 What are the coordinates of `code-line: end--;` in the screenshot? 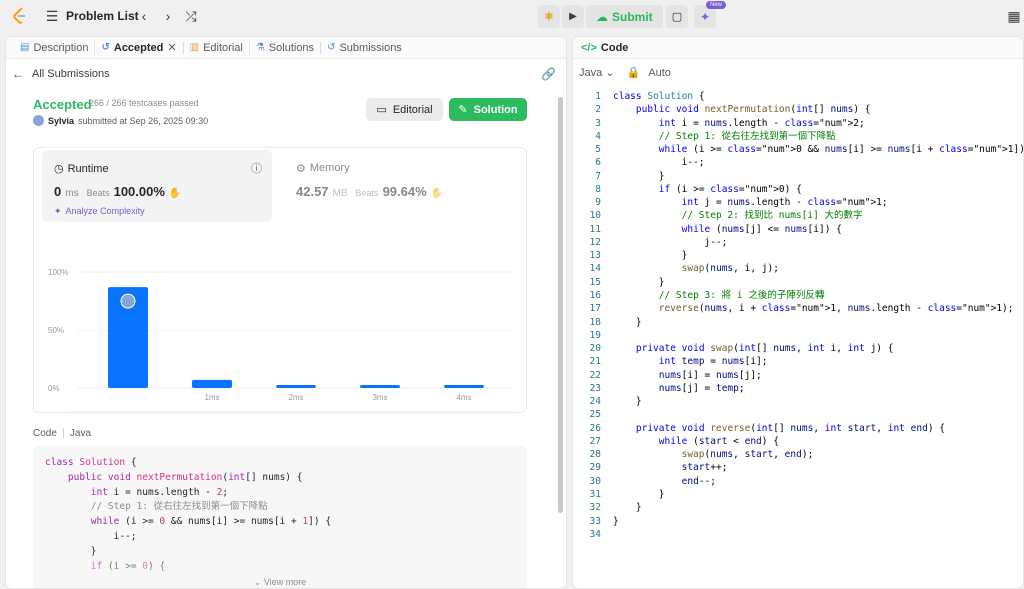 It's located at (818, 481).